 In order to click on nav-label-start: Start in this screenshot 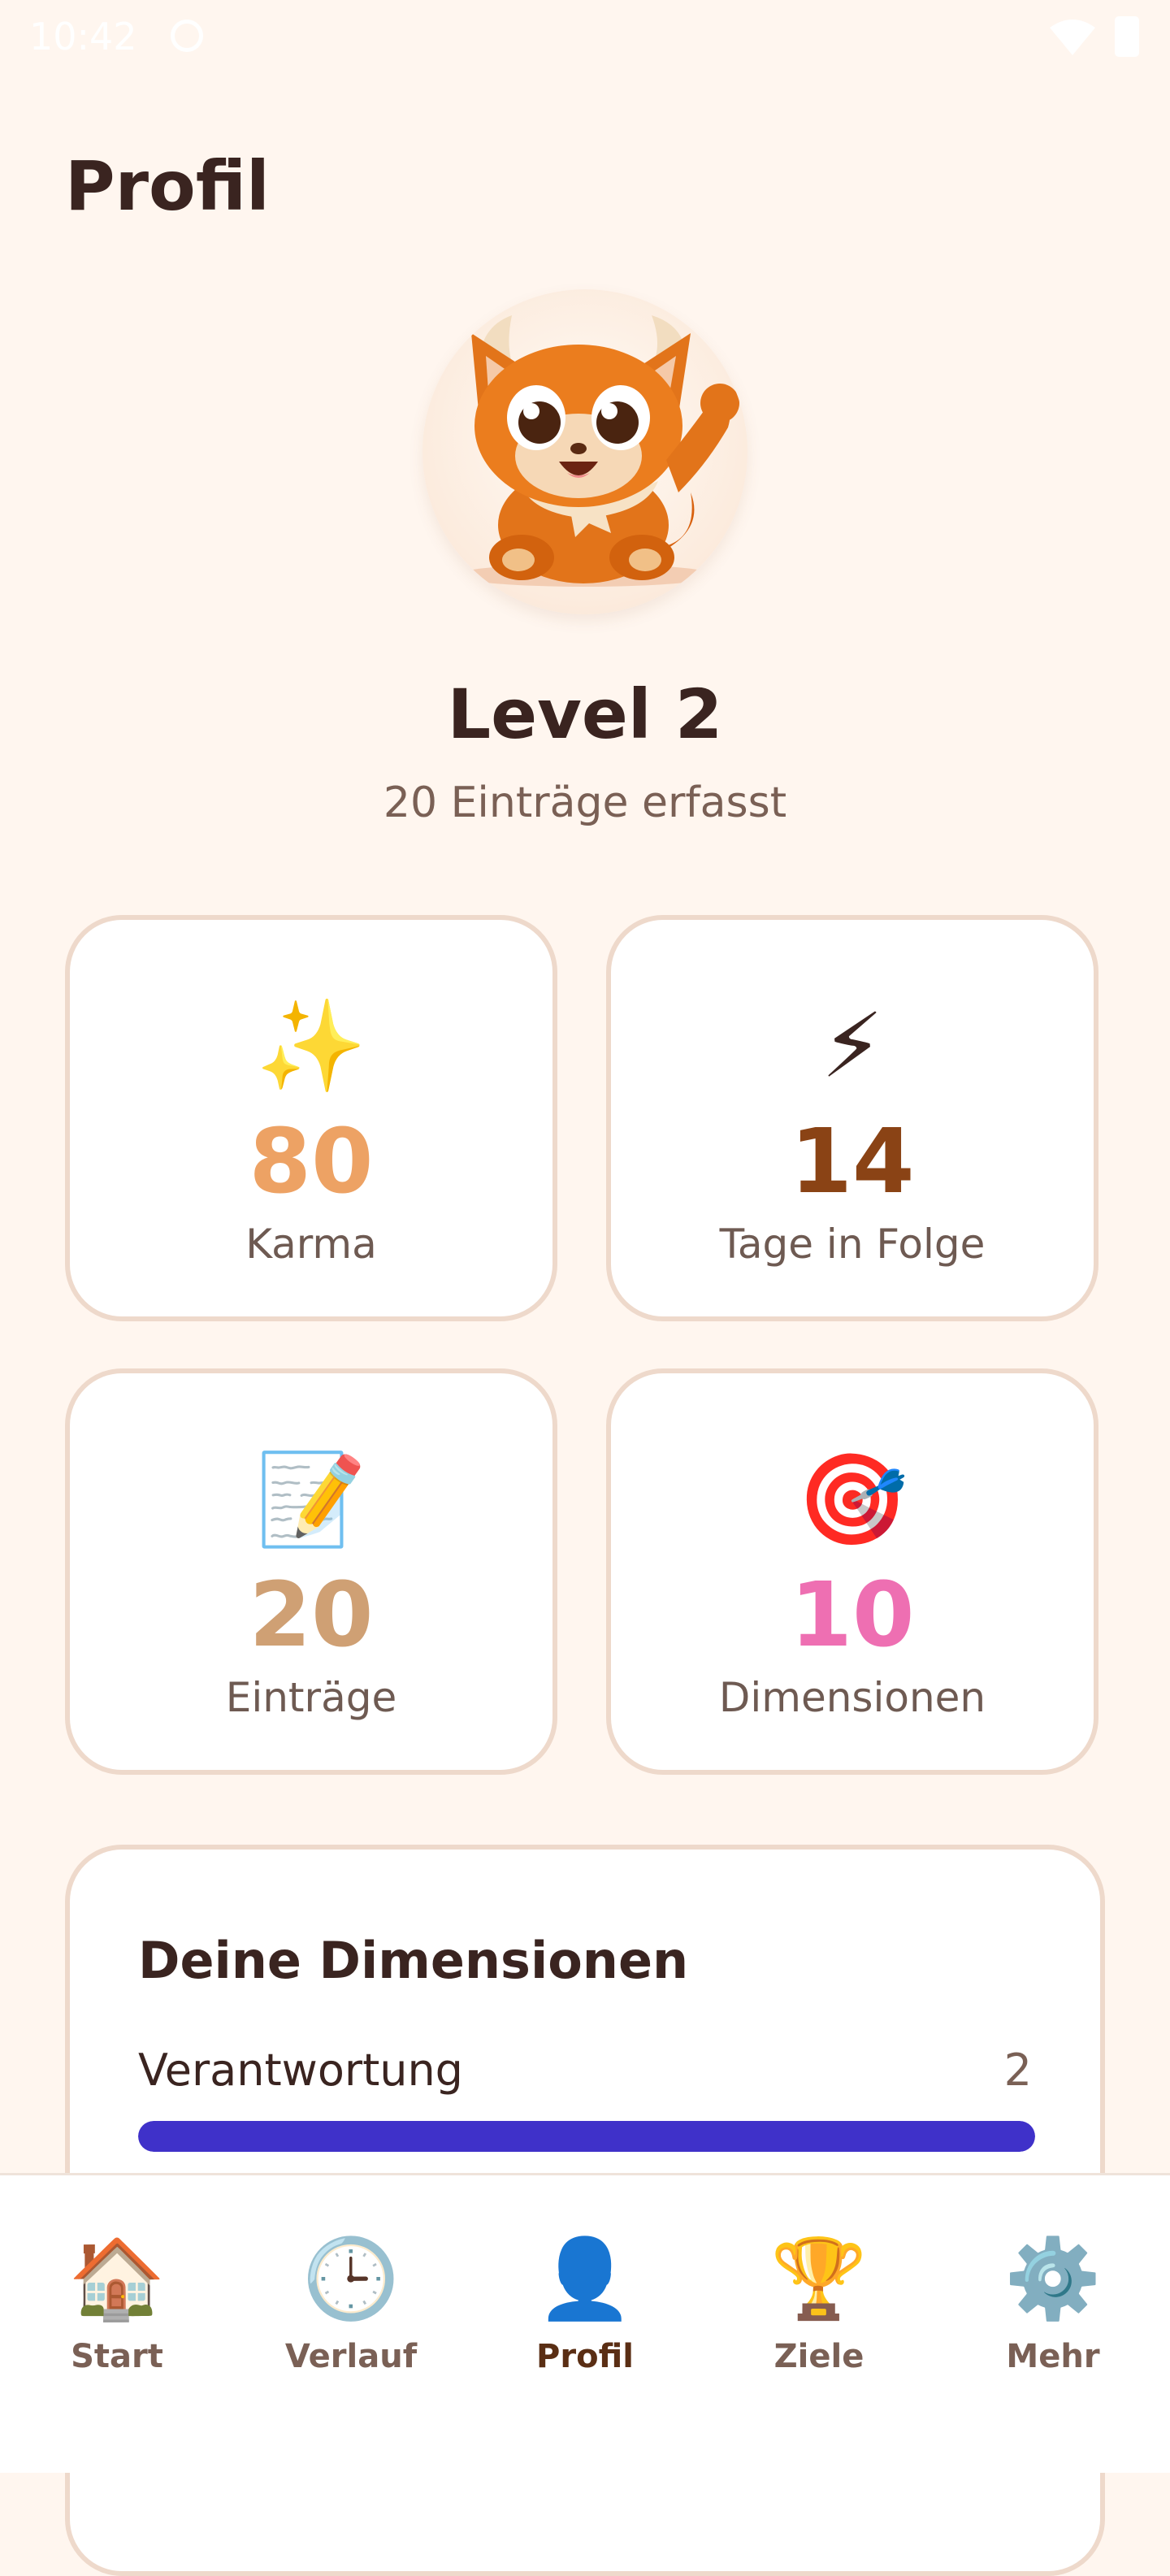, I will do `click(117, 2356)`.